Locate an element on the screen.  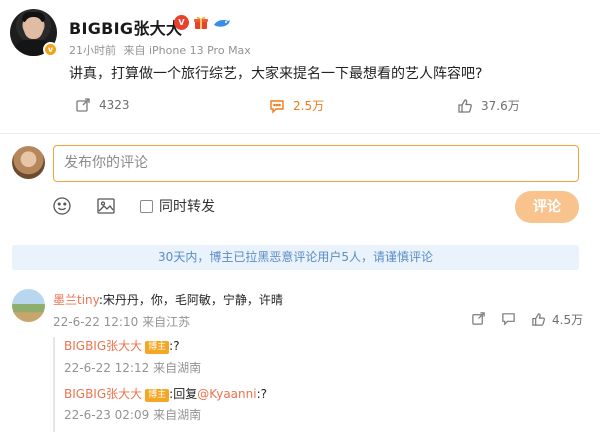
reply-item: BIGBIG张大大 博主:回复@Kyaanni:? is located at coordinates (165, 393).